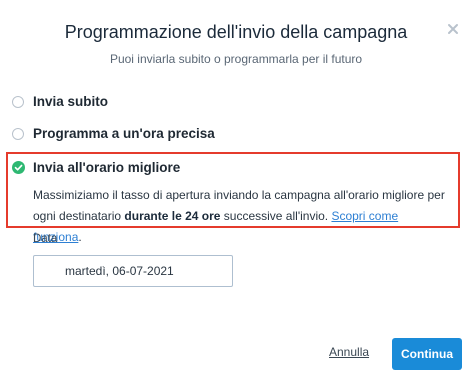 This screenshot has width=472, height=387. I want to click on date-label: Data, so click(45, 239).